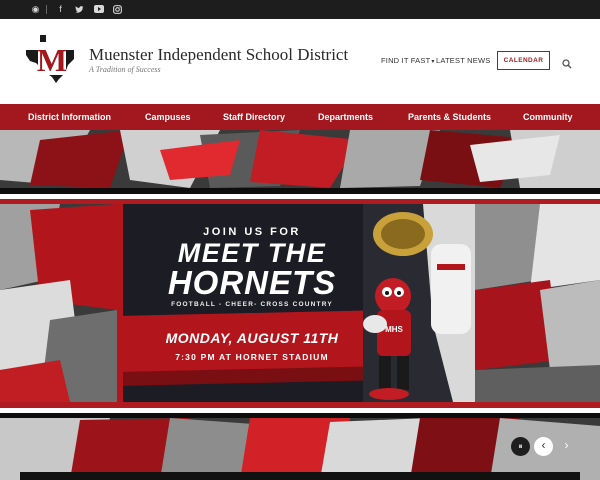 The height and width of the screenshot is (480, 600). Describe the element at coordinates (567, 62) in the screenshot. I see `search-icon` at that location.